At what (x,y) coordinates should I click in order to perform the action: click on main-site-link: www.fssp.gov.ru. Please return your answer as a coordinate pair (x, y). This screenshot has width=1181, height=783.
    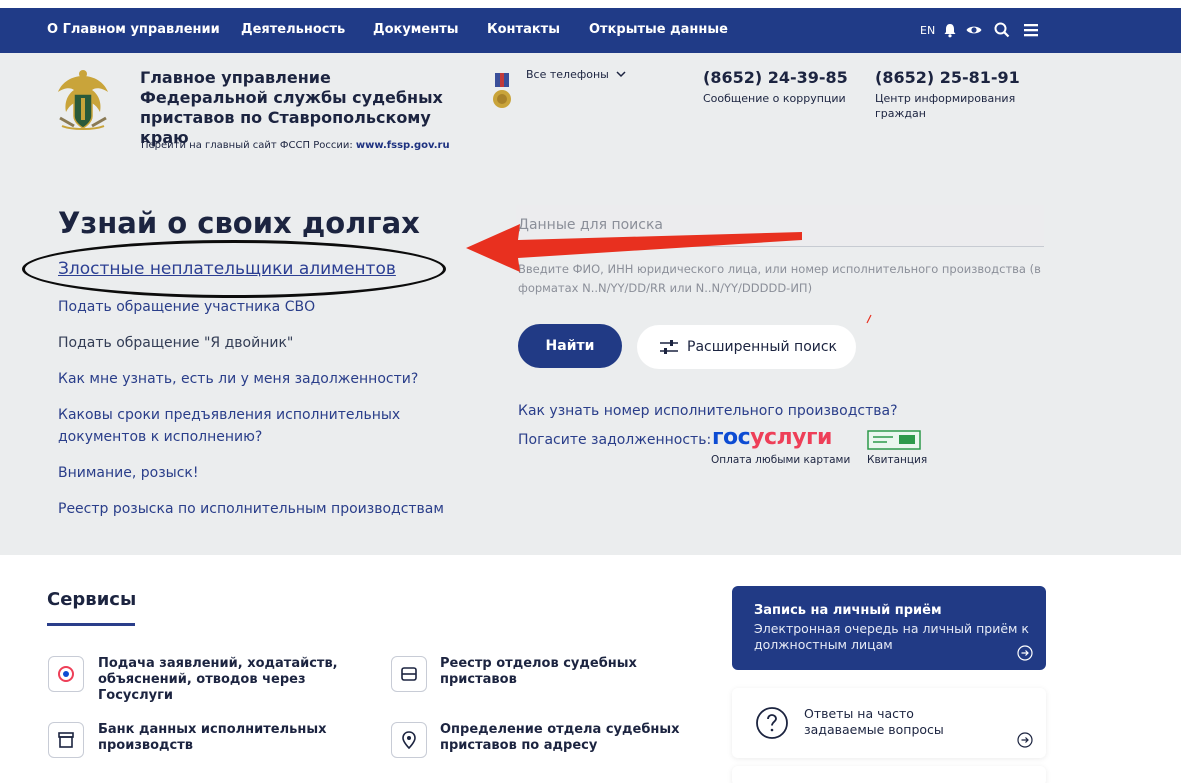
    Looking at the image, I should click on (403, 145).